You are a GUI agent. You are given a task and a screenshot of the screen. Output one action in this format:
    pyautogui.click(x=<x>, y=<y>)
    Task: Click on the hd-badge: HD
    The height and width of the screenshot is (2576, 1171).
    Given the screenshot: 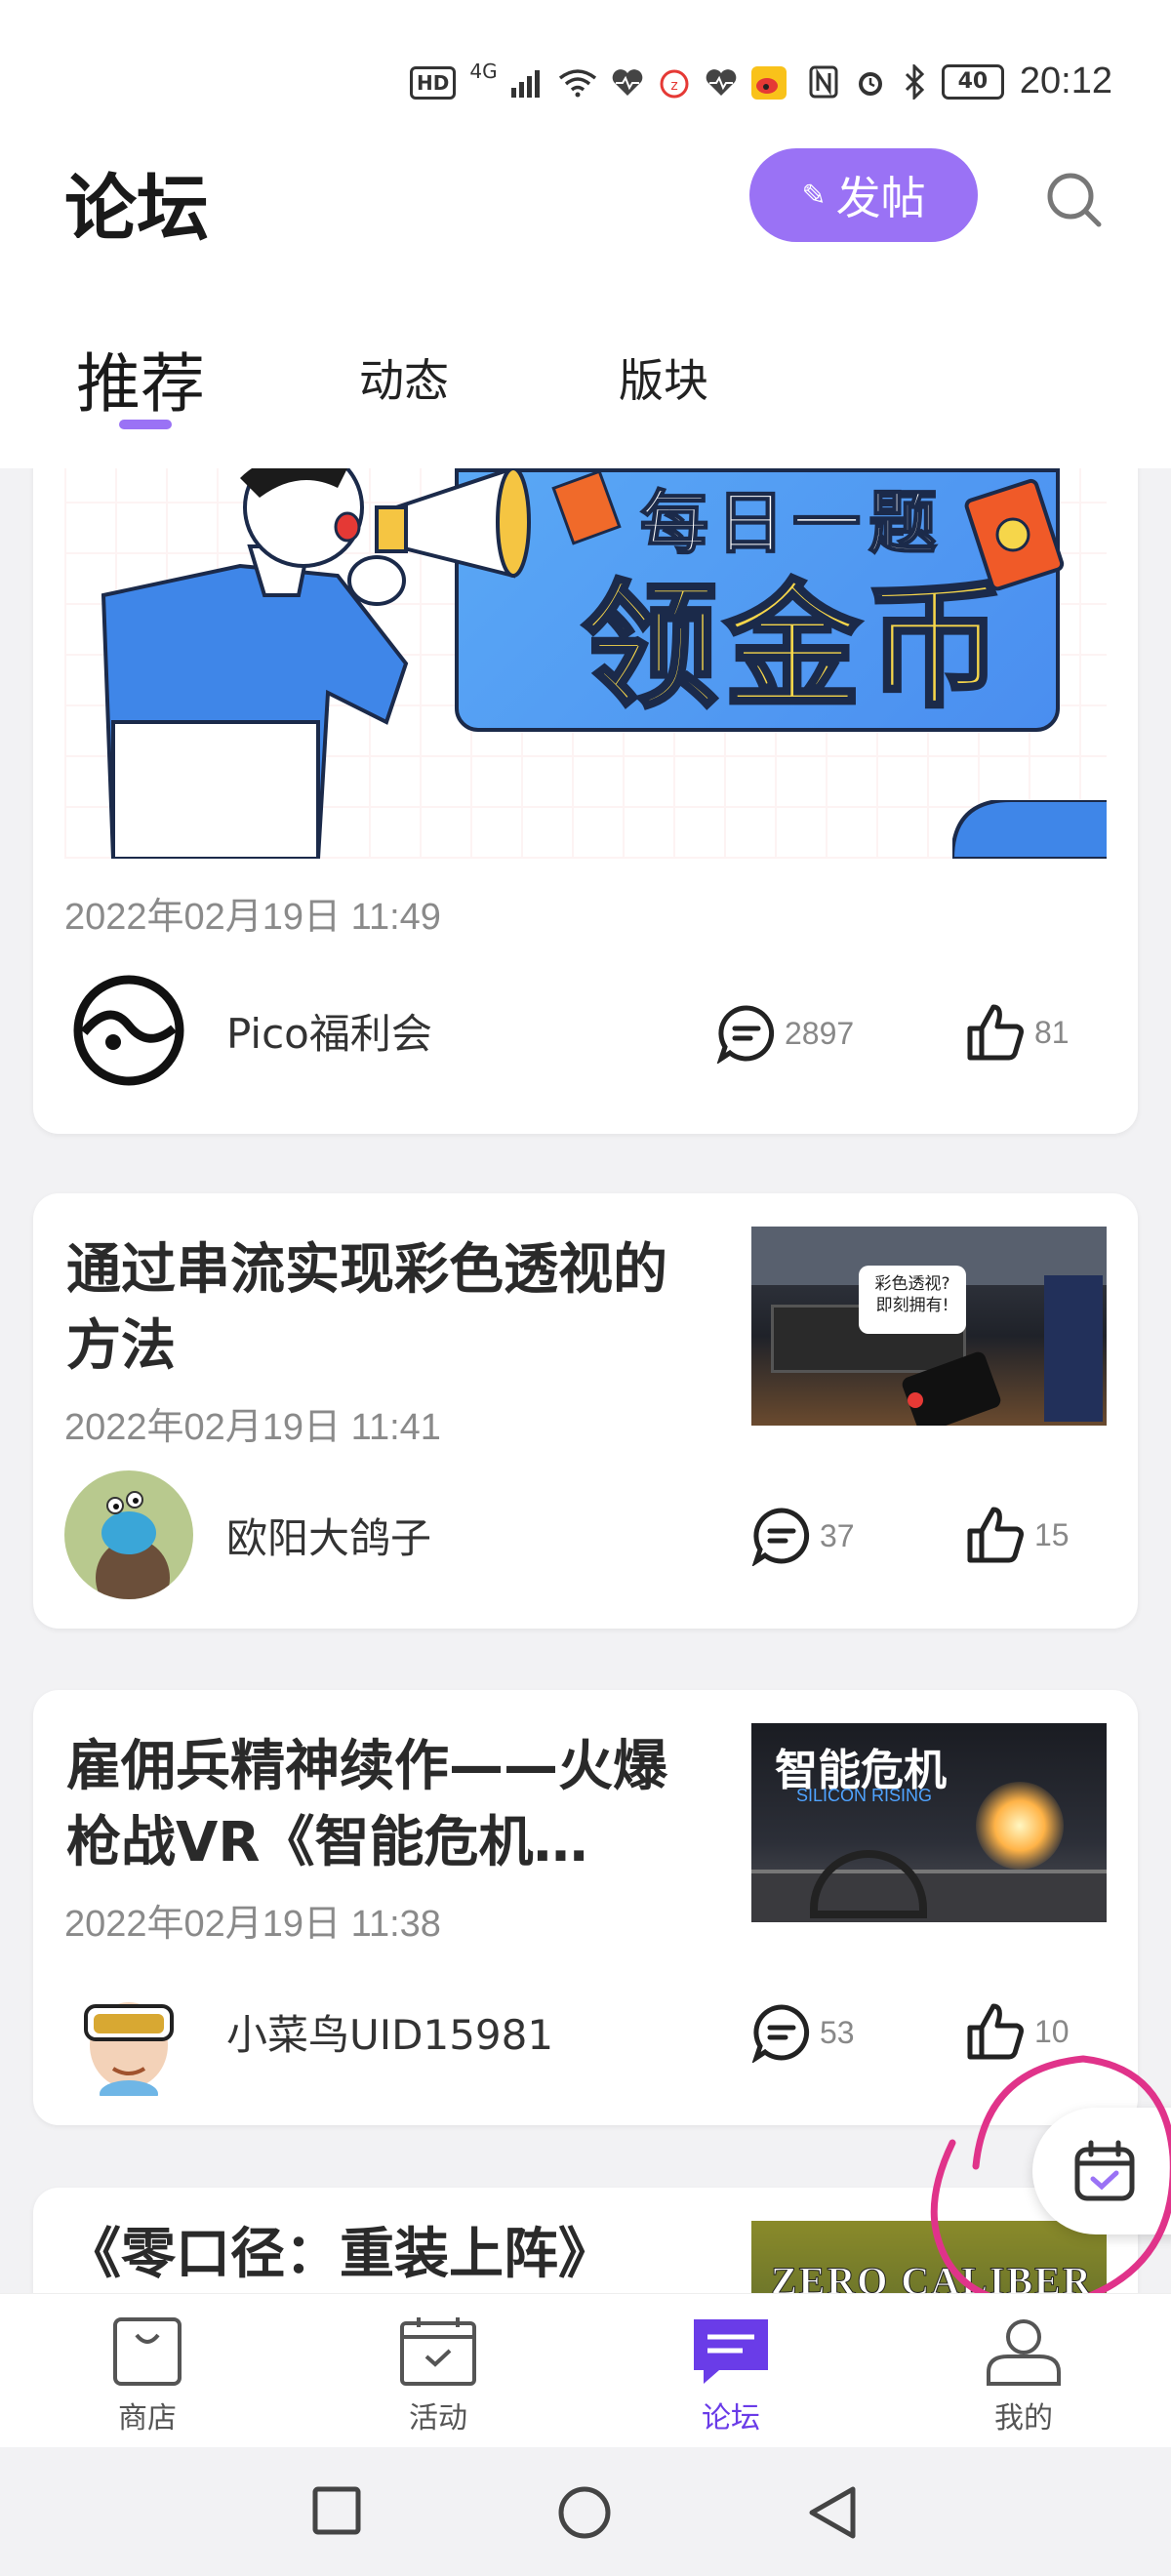 What is the action you would take?
    pyautogui.click(x=433, y=83)
    